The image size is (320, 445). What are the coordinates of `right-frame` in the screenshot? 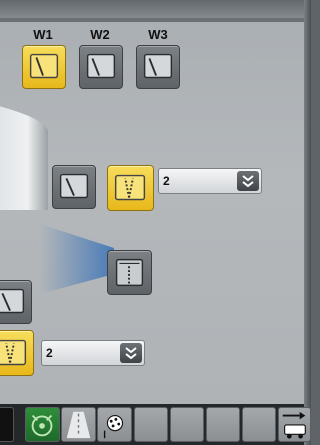 It's located at (307, 222).